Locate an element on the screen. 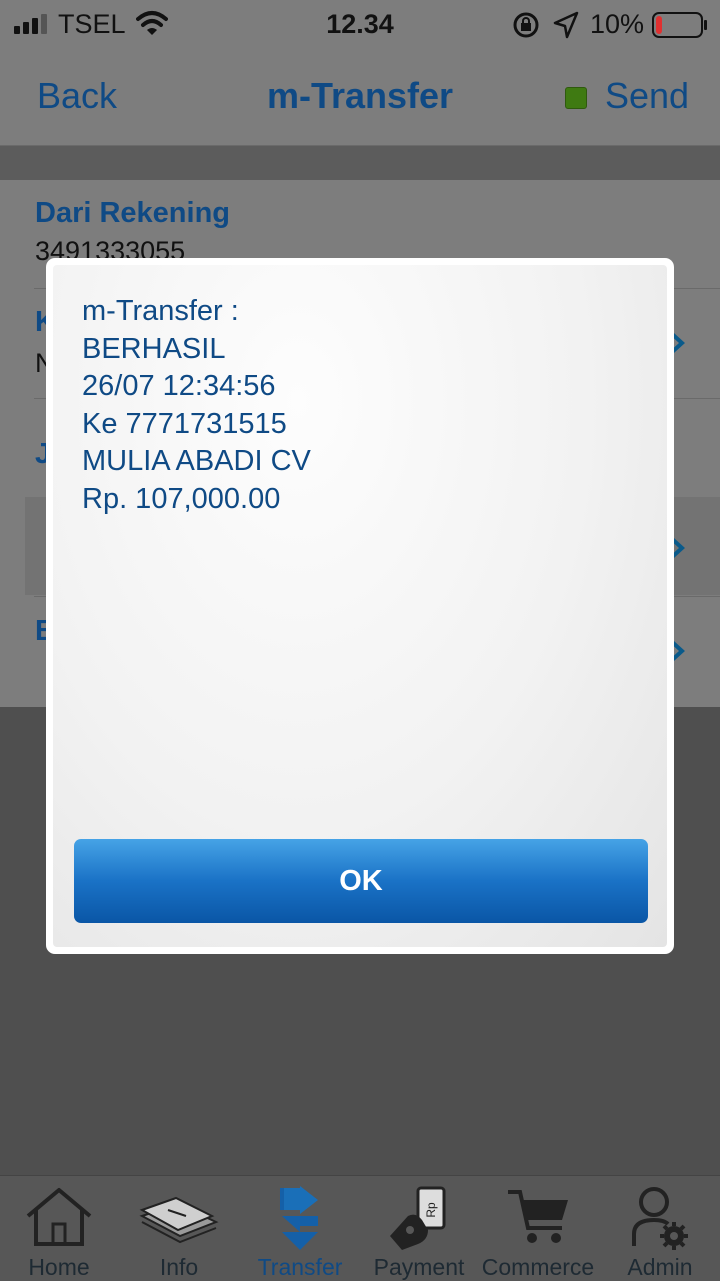 The image size is (720, 1281). documents-icon is located at coordinates (179, 1220).